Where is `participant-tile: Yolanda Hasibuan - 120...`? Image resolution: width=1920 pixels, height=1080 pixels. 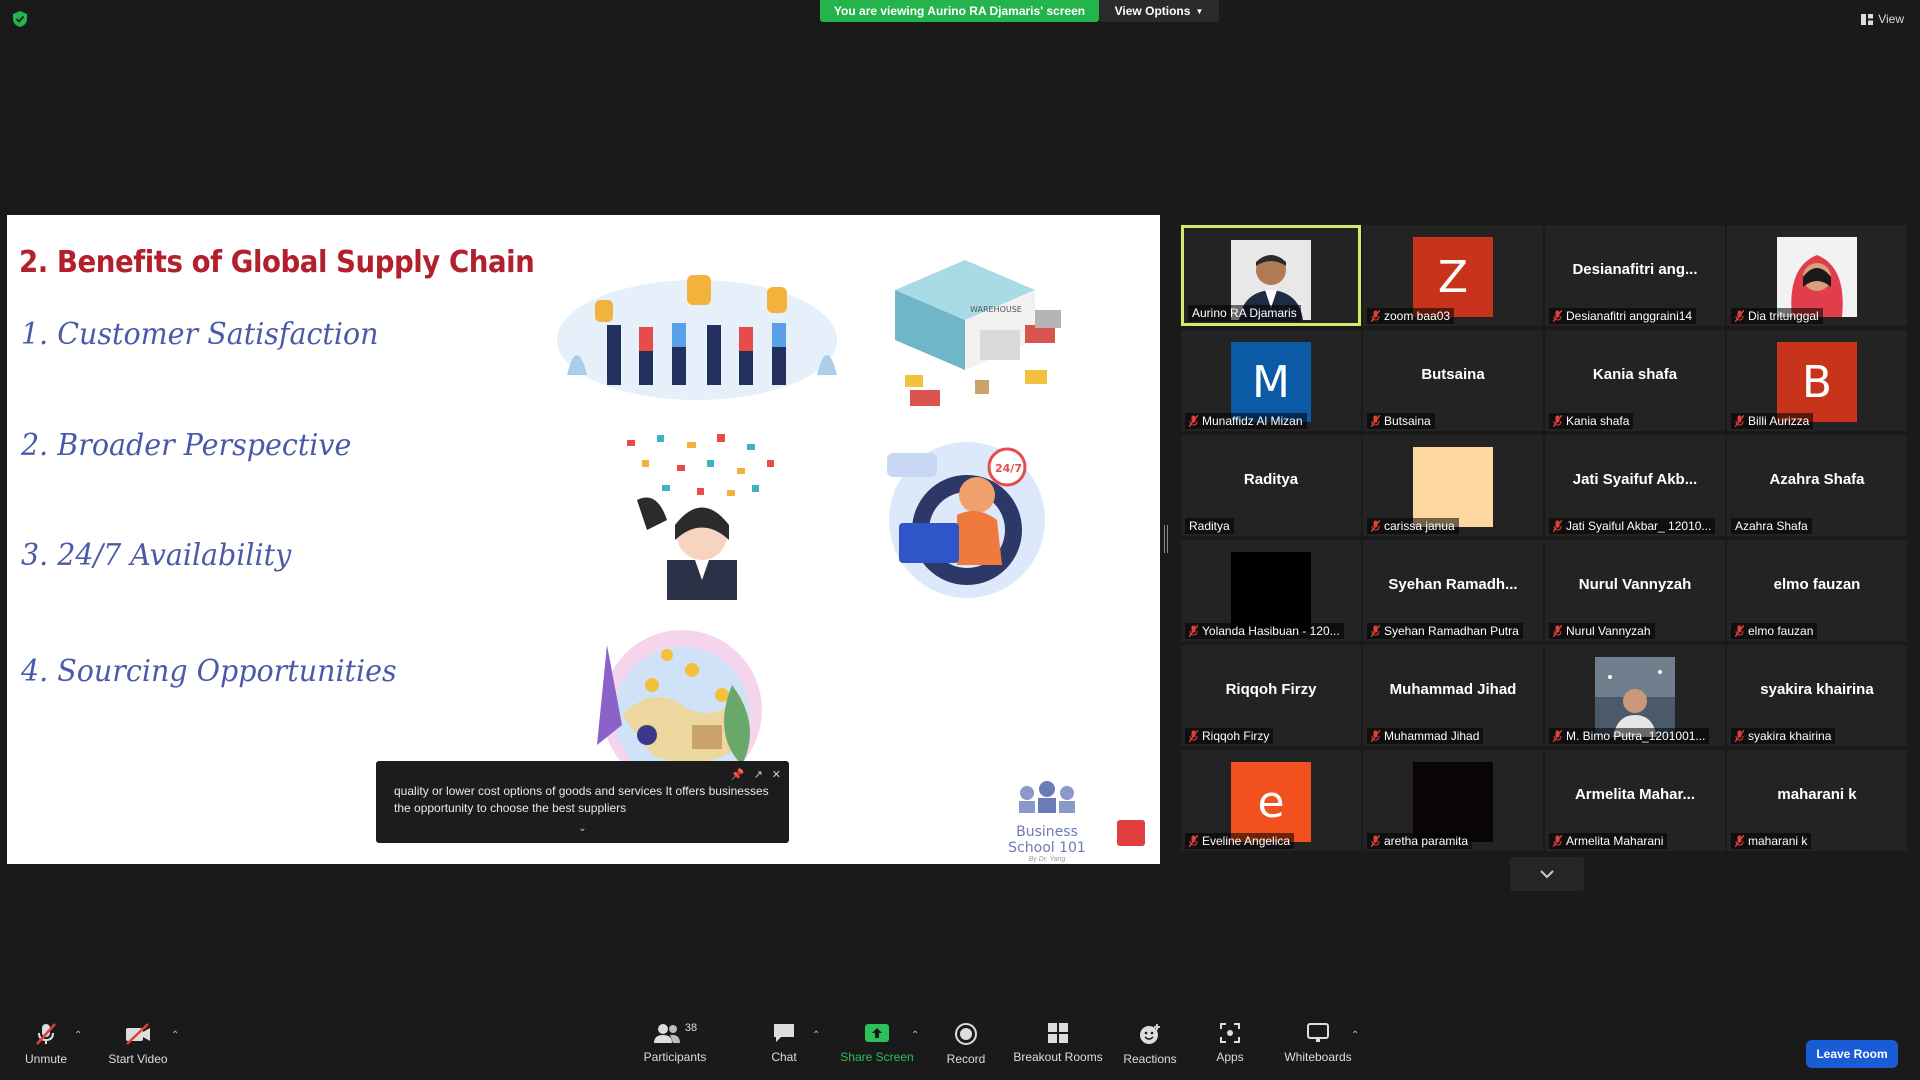 participant-tile: Yolanda Hasibuan - 120... is located at coordinates (1271, 590).